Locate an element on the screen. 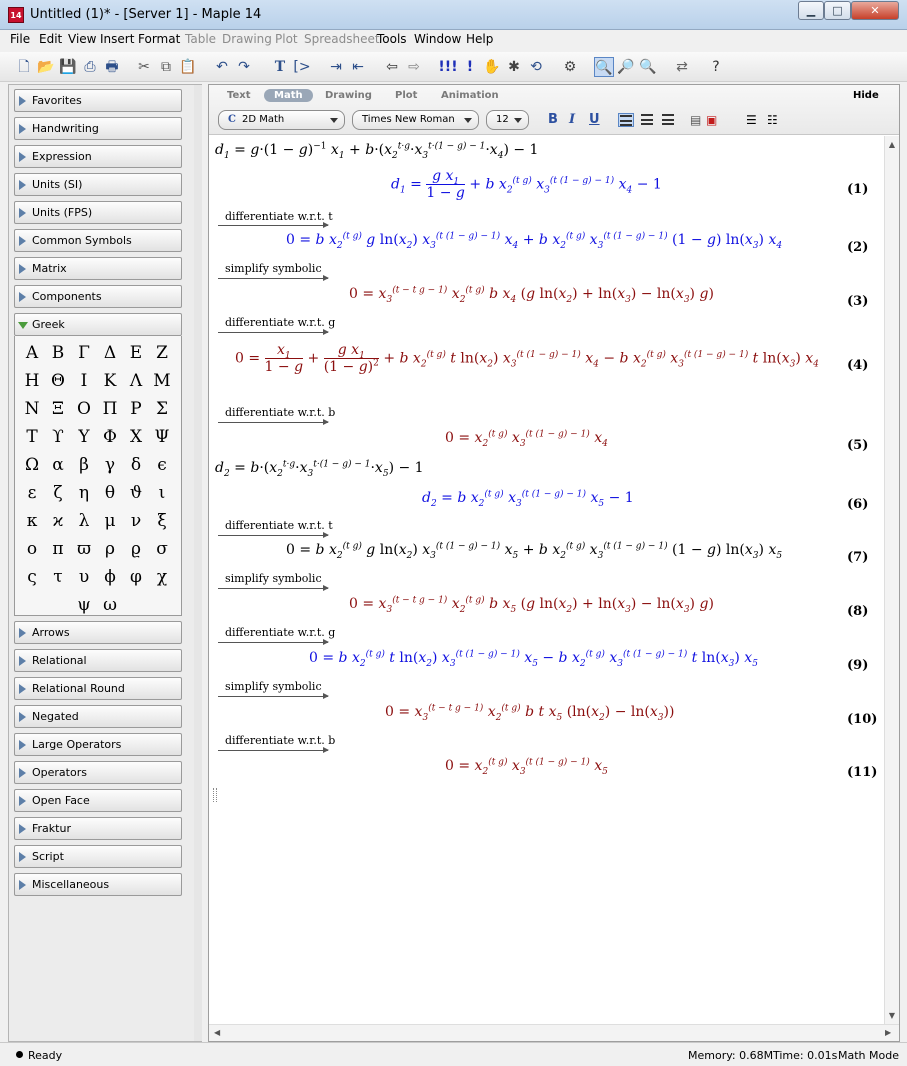 Image resolution: width=907 pixels, height=1066 pixels. greek-symbol-button: Φ is located at coordinates (110, 437).